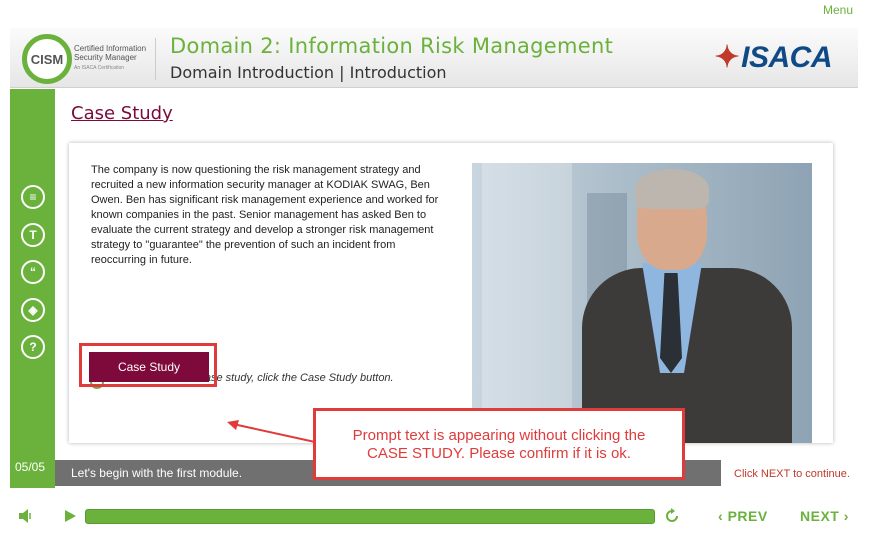 The height and width of the screenshot is (547, 870). Describe the element at coordinates (99, 68) in the screenshot. I see `logo-line-3: An ISACA Certification` at that location.